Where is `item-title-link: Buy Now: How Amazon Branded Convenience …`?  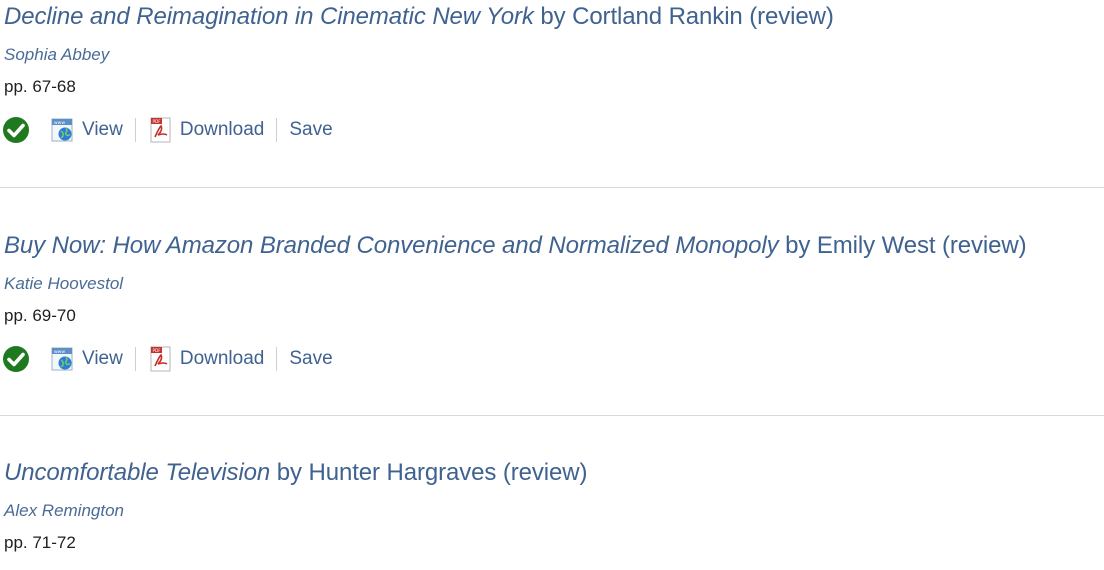 item-title-link: Buy Now: How Amazon Branded Convenience … is located at coordinates (515, 245).